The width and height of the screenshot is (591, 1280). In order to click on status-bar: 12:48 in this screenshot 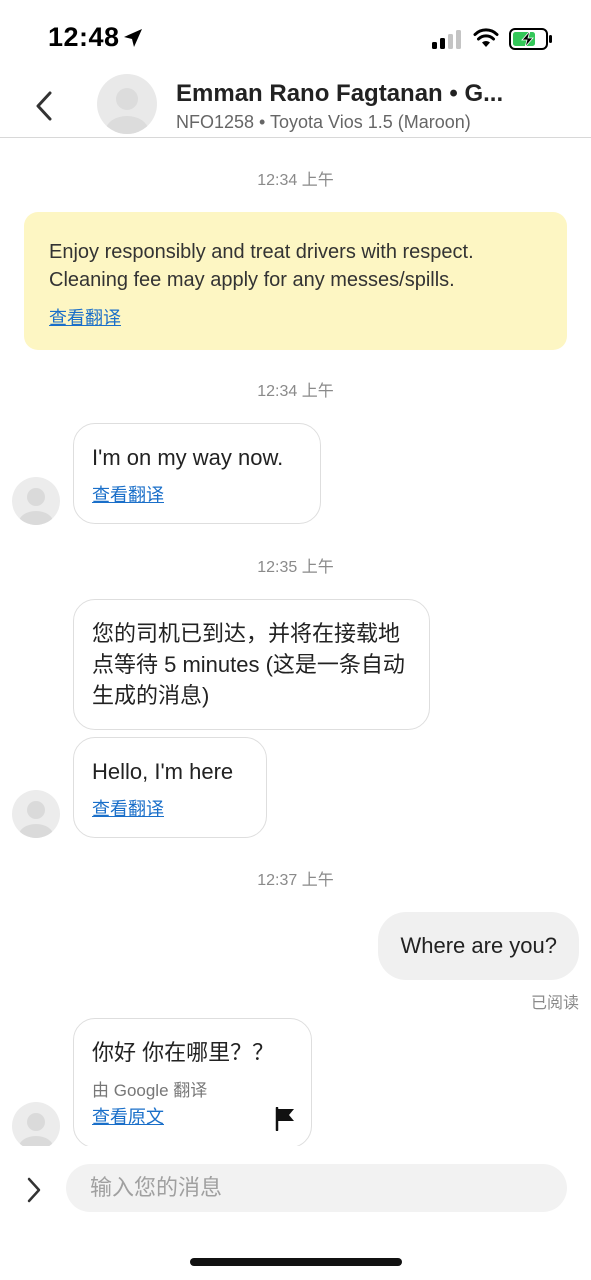, I will do `click(295, 36)`.